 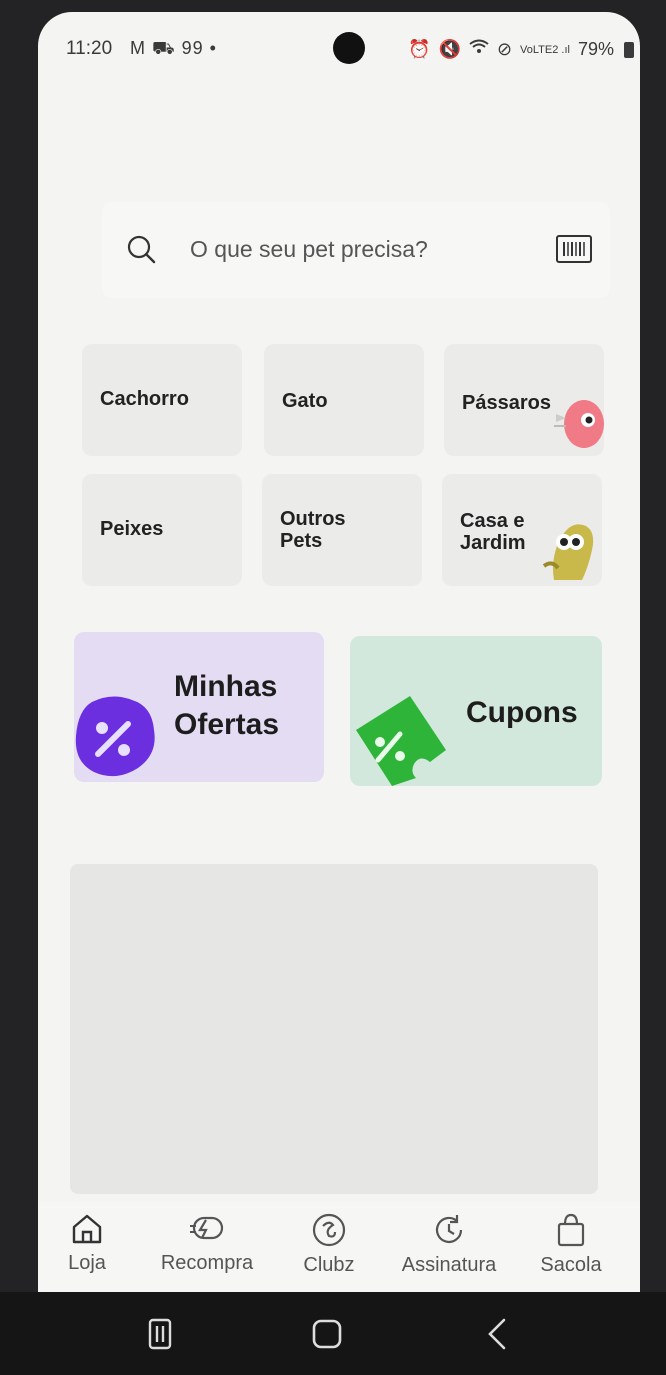 I want to click on category-label: Cachorro, so click(x=144, y=399).